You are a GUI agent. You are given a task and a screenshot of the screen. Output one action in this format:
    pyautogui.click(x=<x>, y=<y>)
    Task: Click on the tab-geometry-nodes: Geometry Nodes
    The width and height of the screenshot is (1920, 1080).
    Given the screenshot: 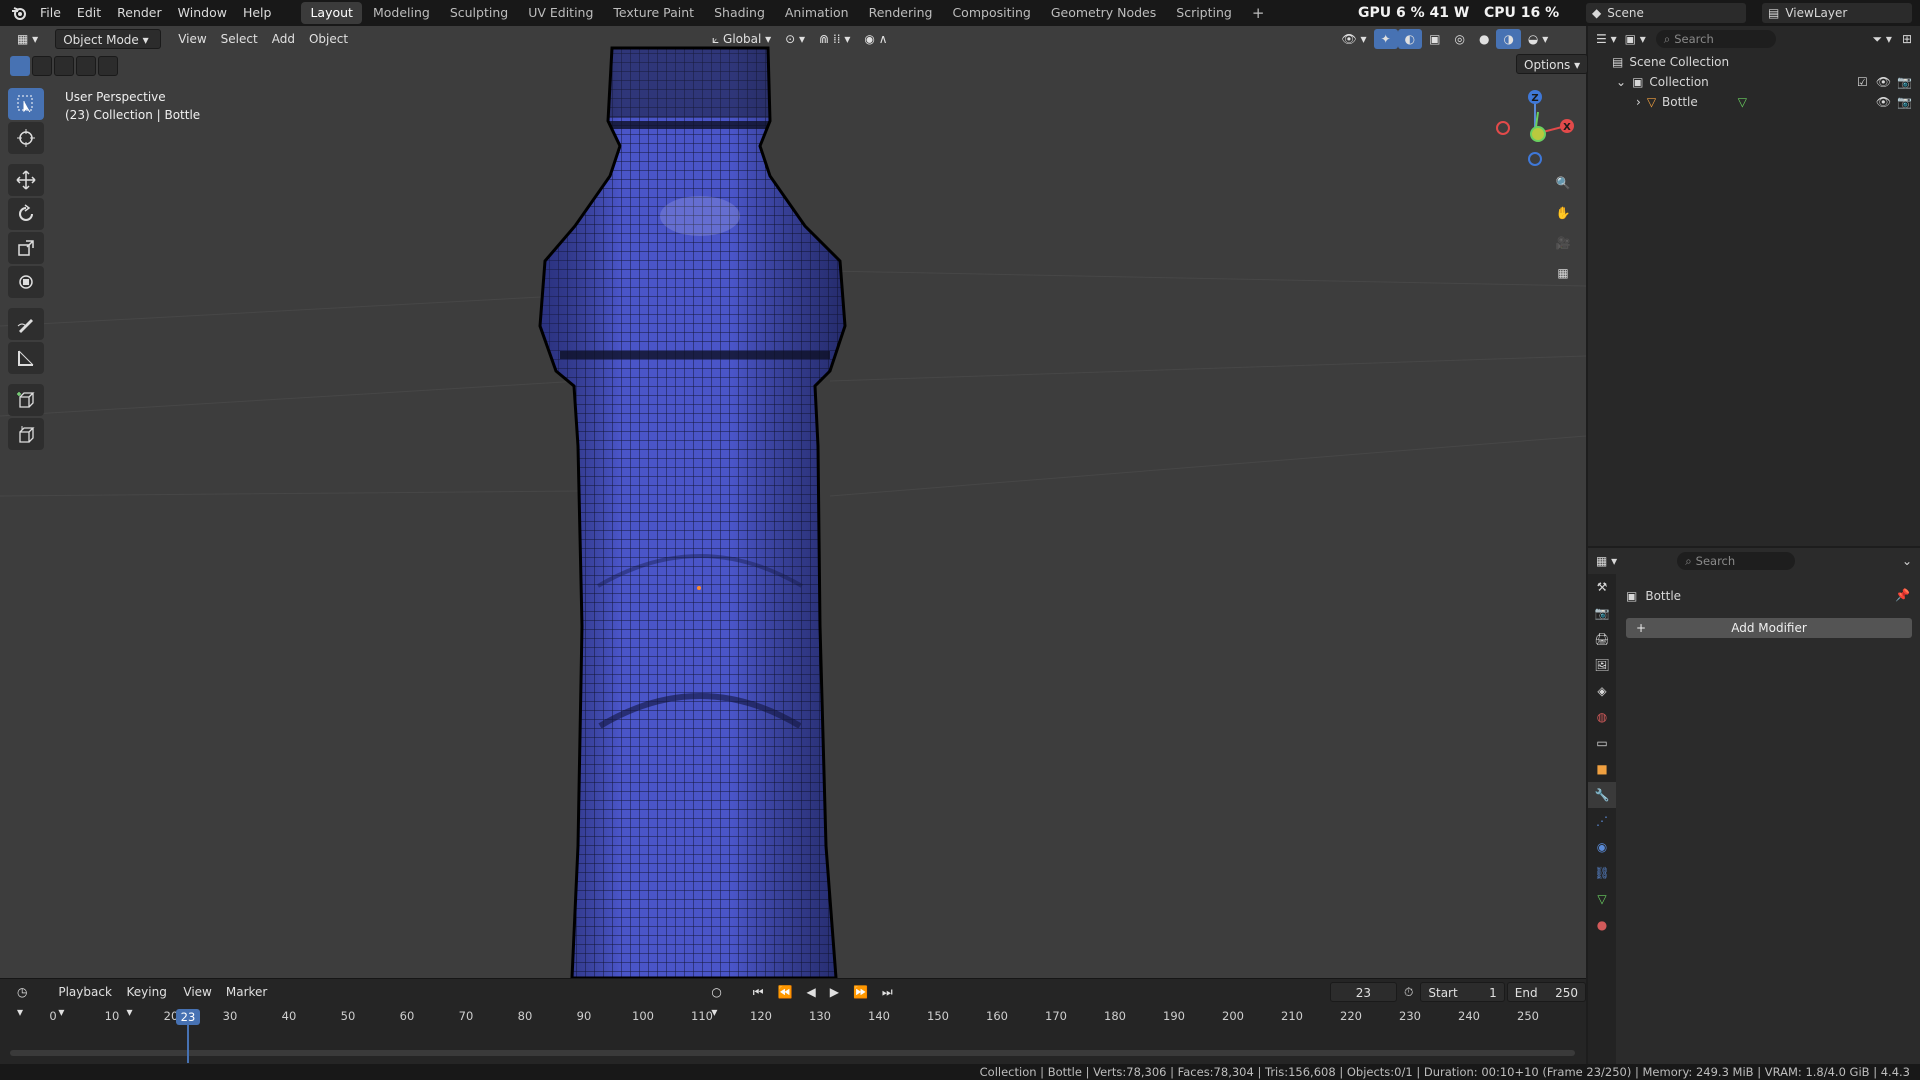 What is the action you would take?
    pyautogui.click(x=1103, y=13)
    